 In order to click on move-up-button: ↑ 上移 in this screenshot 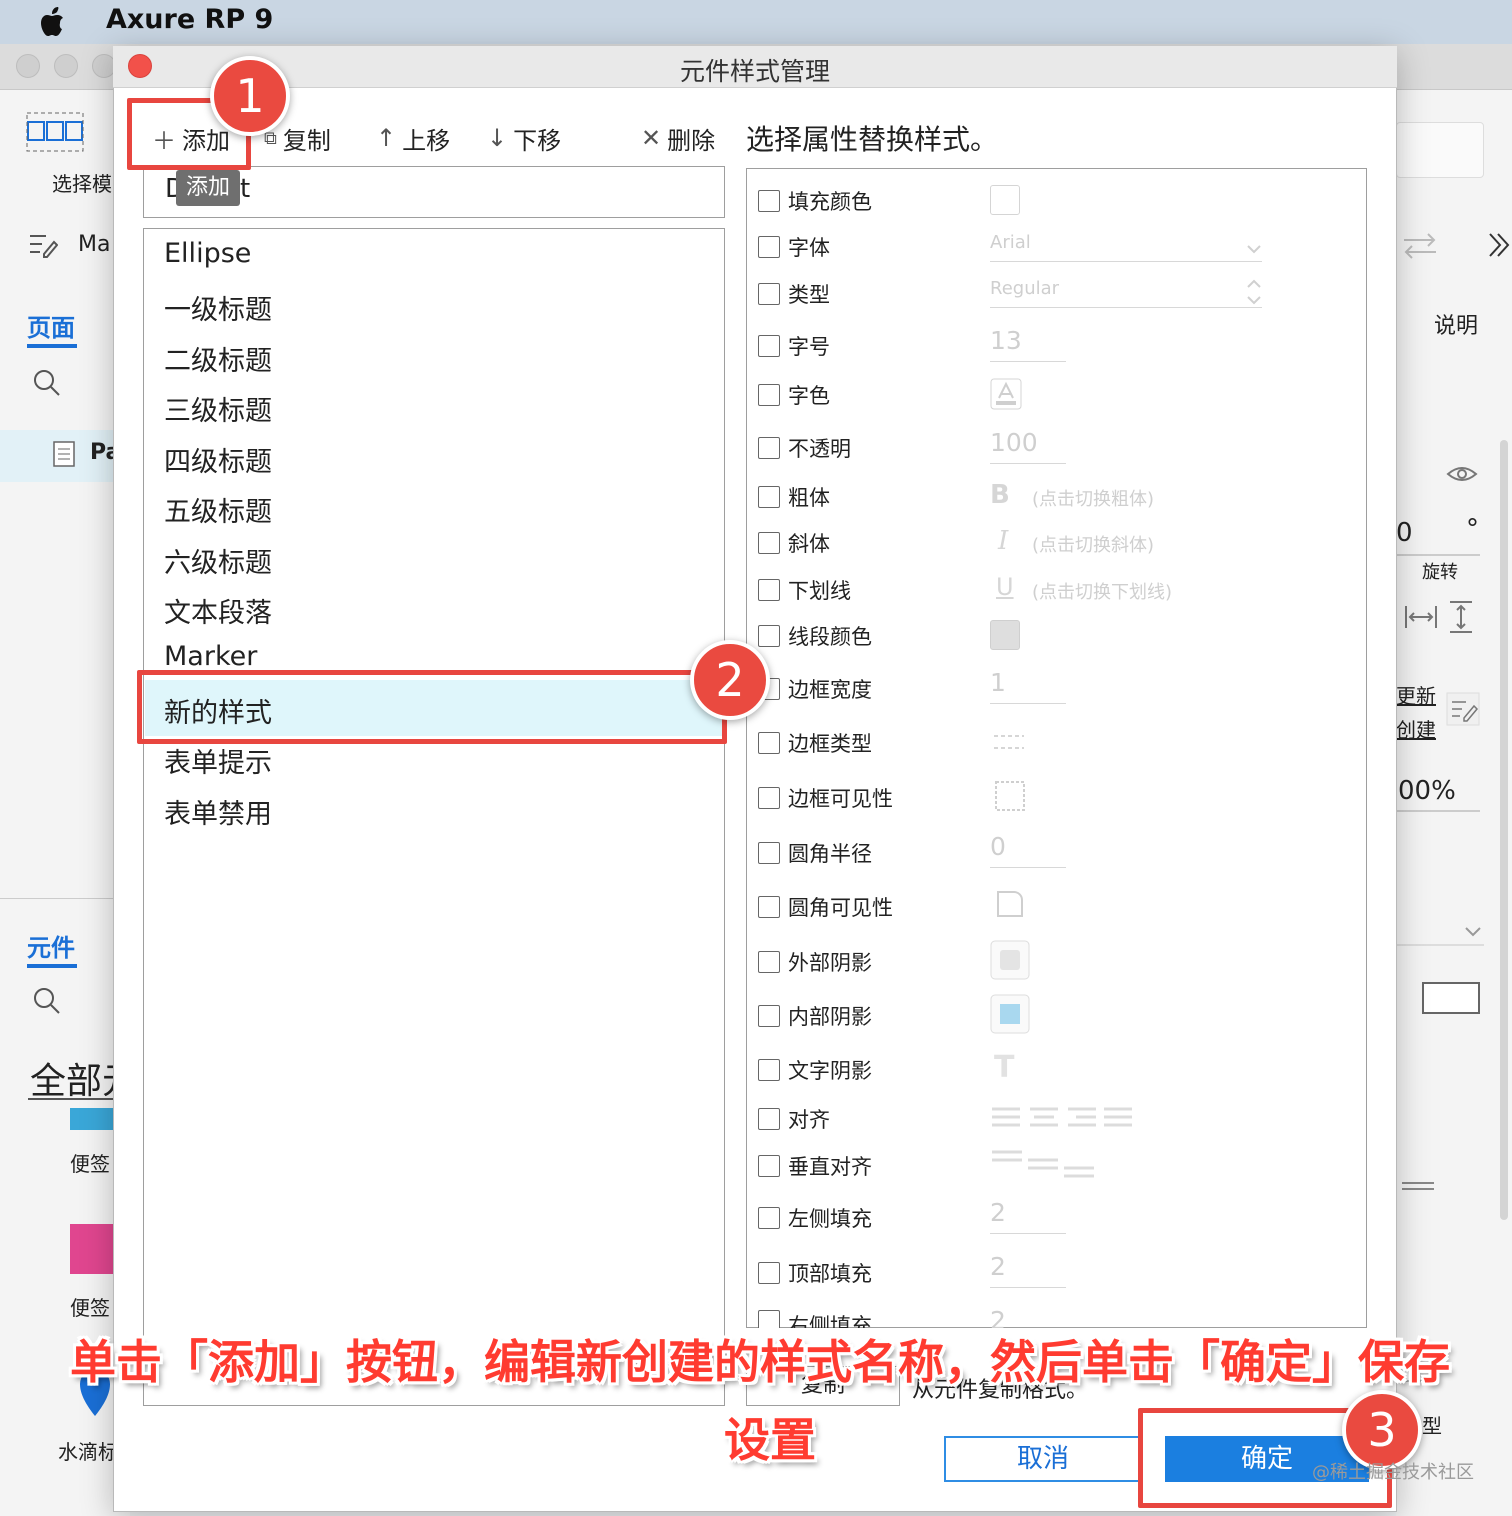, I will do `click(413, 138)`.